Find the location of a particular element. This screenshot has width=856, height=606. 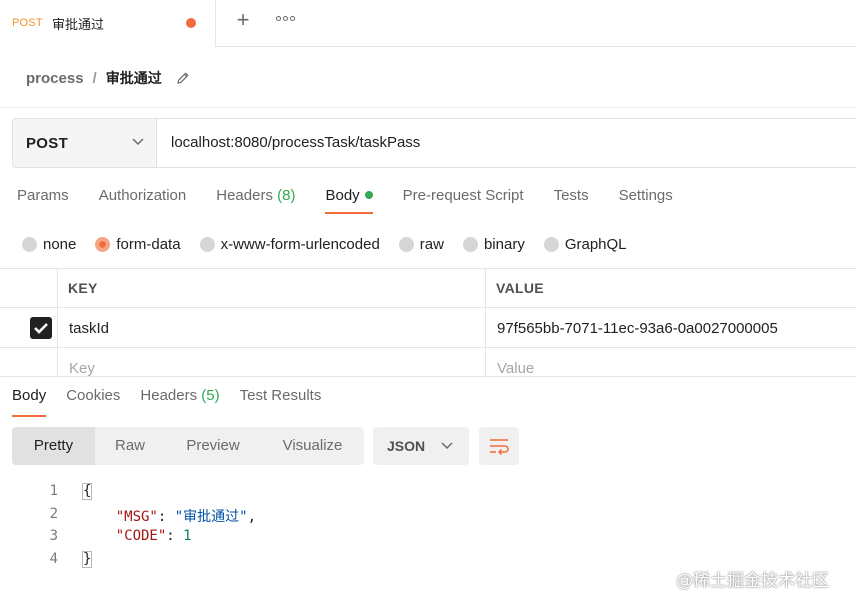

url-bar: POST is located at coordinates (434, 143).